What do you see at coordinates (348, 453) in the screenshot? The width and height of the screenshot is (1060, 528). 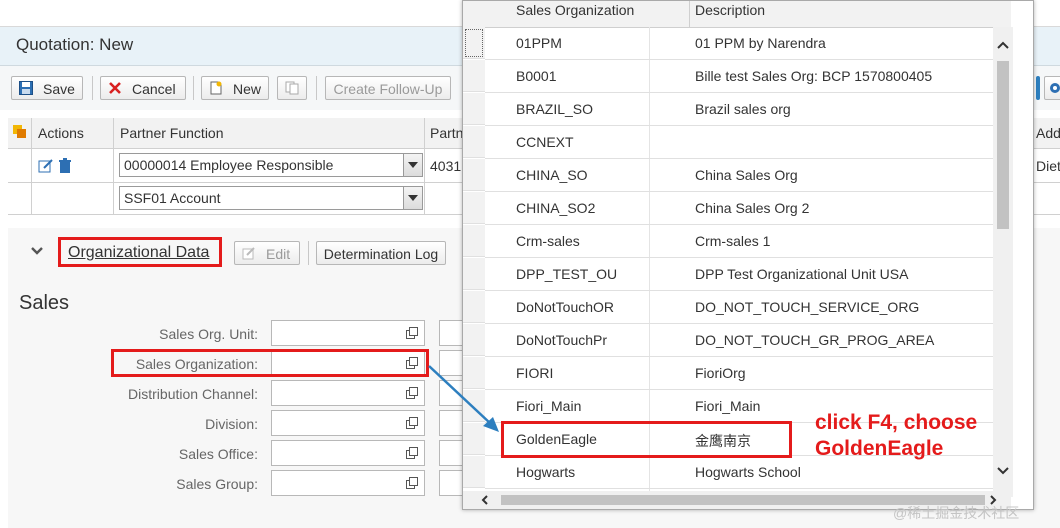 I see `sales-office-input` at bounding box center [348, 453].